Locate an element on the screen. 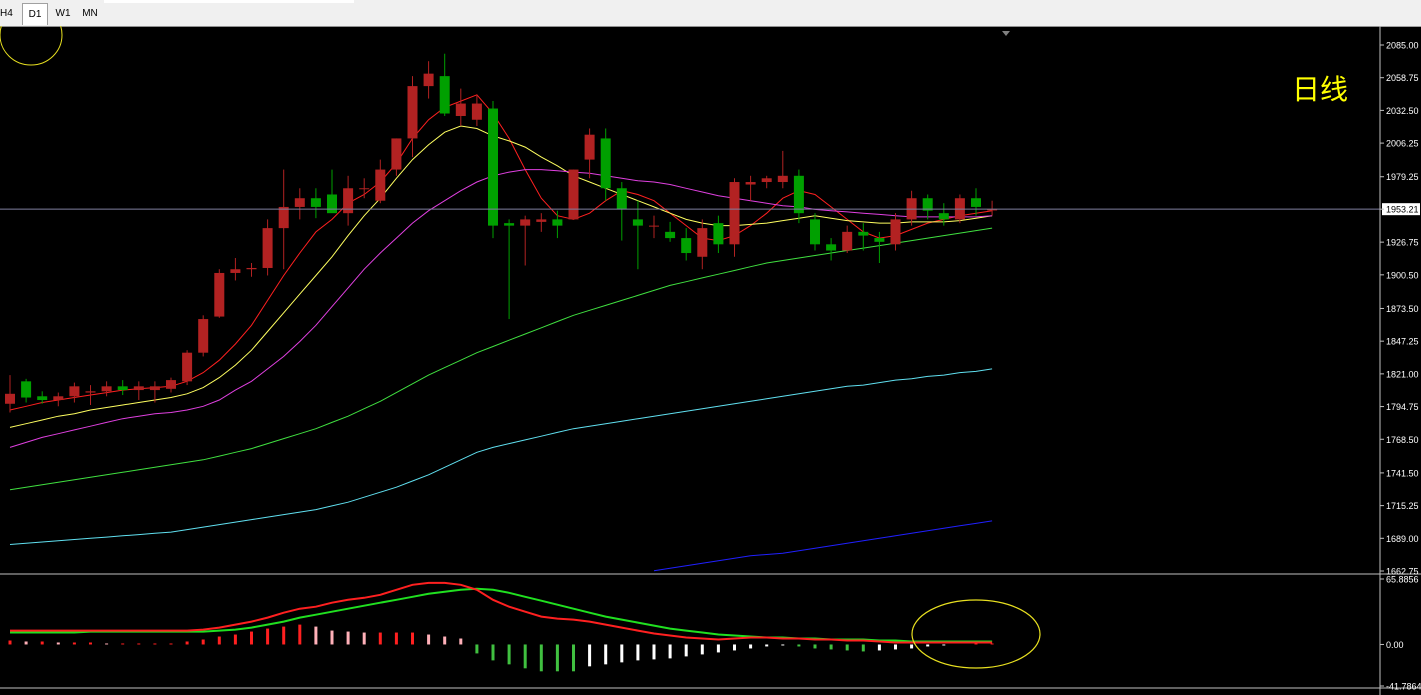  price-tick-label: 1953.21 is located at coordinates (1402, 210).